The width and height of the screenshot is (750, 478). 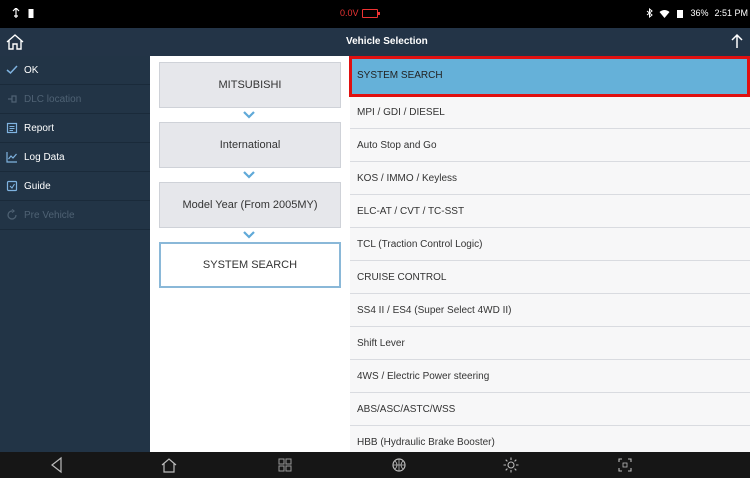 I want to click on list-item-label: Auto Stop and Go, so click(x=397, y=145).